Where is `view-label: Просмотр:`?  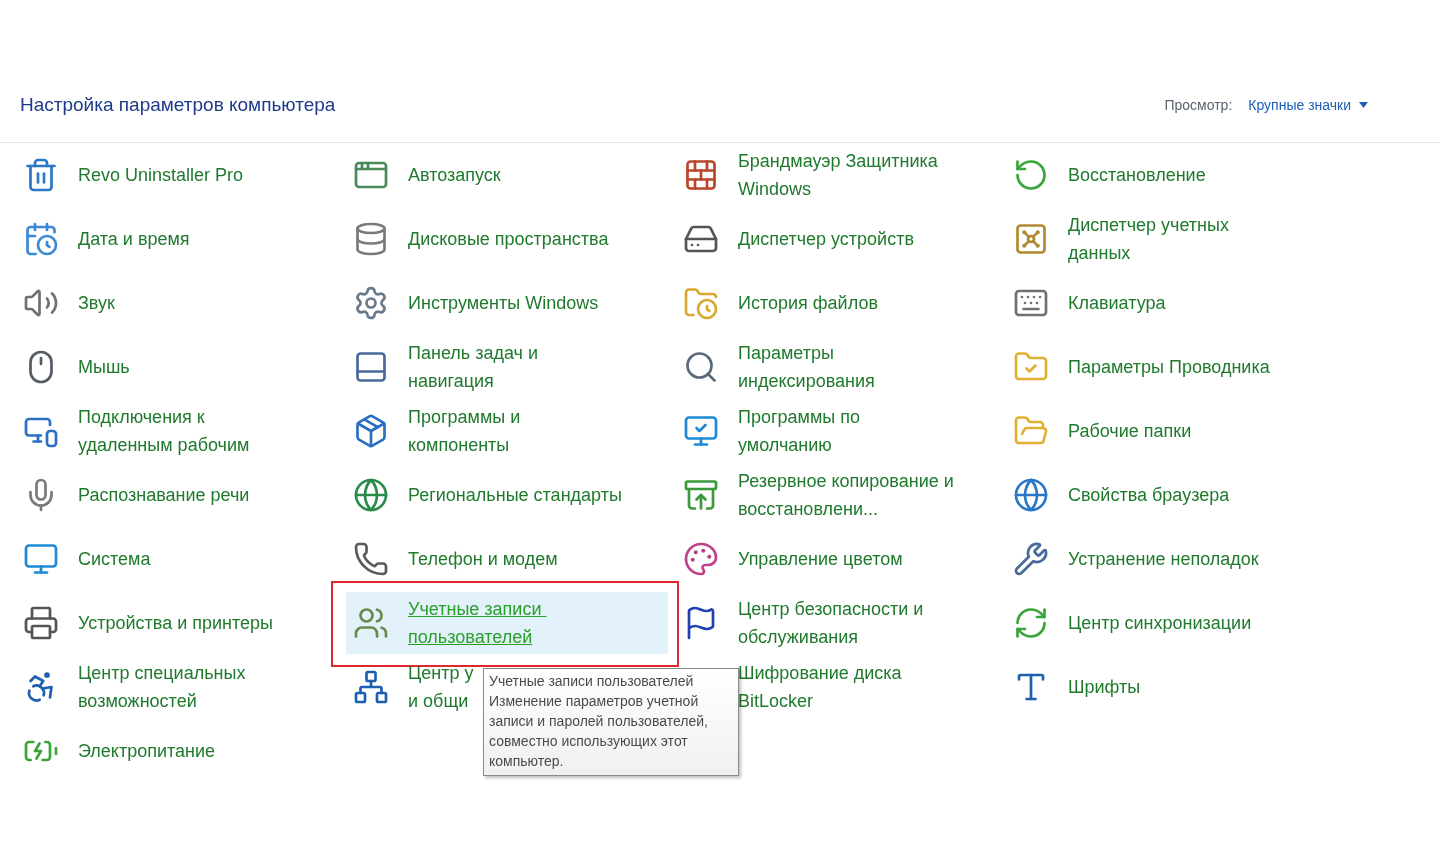
view-label: Просмотр: is located at coordinates (1198, 105).